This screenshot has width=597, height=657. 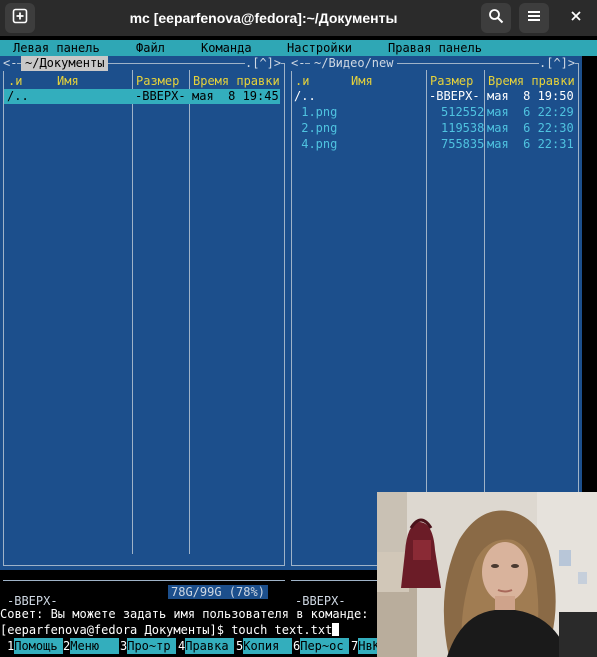 I want to click on window-titlebar: mc [eeparfenova@fedora]:~/Документы, so click(x=298, y=18).